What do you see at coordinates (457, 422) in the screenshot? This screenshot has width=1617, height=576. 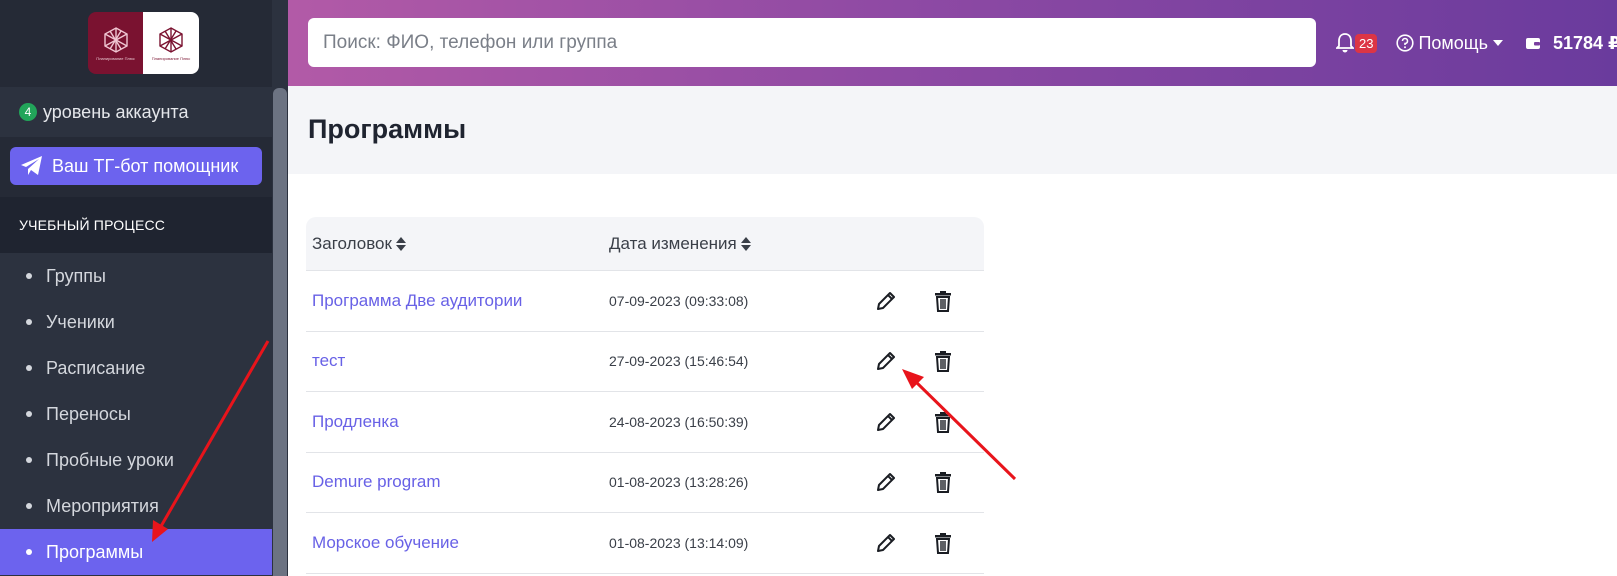 I see `program-title-link: Продленка` at bounding box center [457, 422].